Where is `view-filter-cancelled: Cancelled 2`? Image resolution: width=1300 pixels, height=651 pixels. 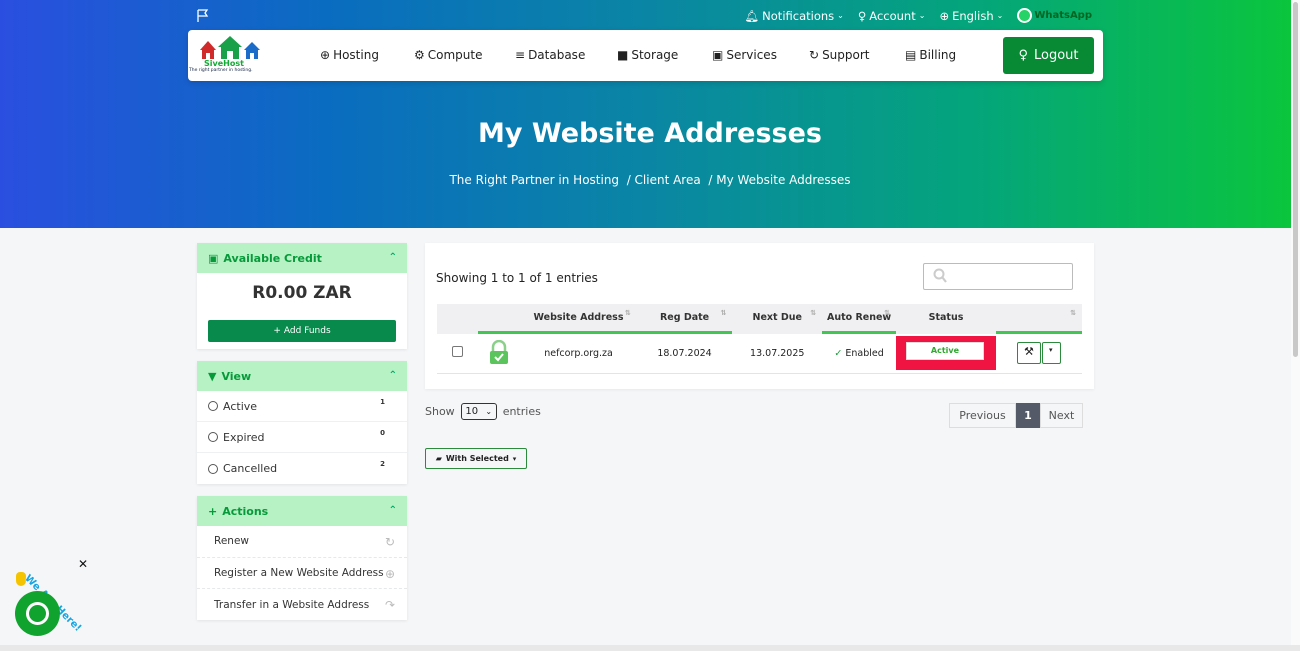 view-filter-cancelled: Cancelled 2 is located at coordinates (302, 468).